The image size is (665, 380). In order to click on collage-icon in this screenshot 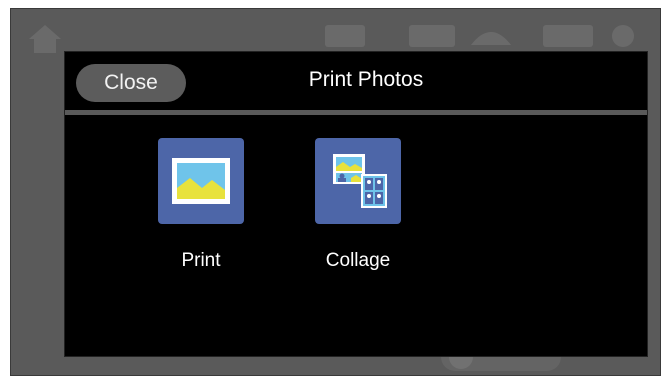, I will do `click(358, 181)`.